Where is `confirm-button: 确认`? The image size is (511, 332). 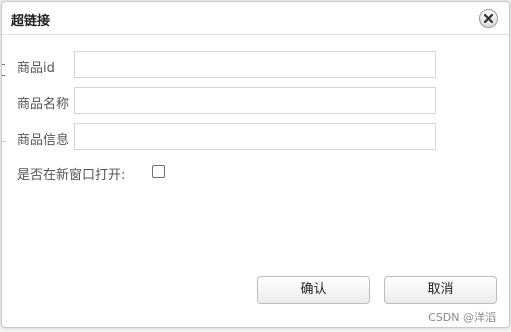 confirm-button: 确认 is located at coordinates (313, 290).